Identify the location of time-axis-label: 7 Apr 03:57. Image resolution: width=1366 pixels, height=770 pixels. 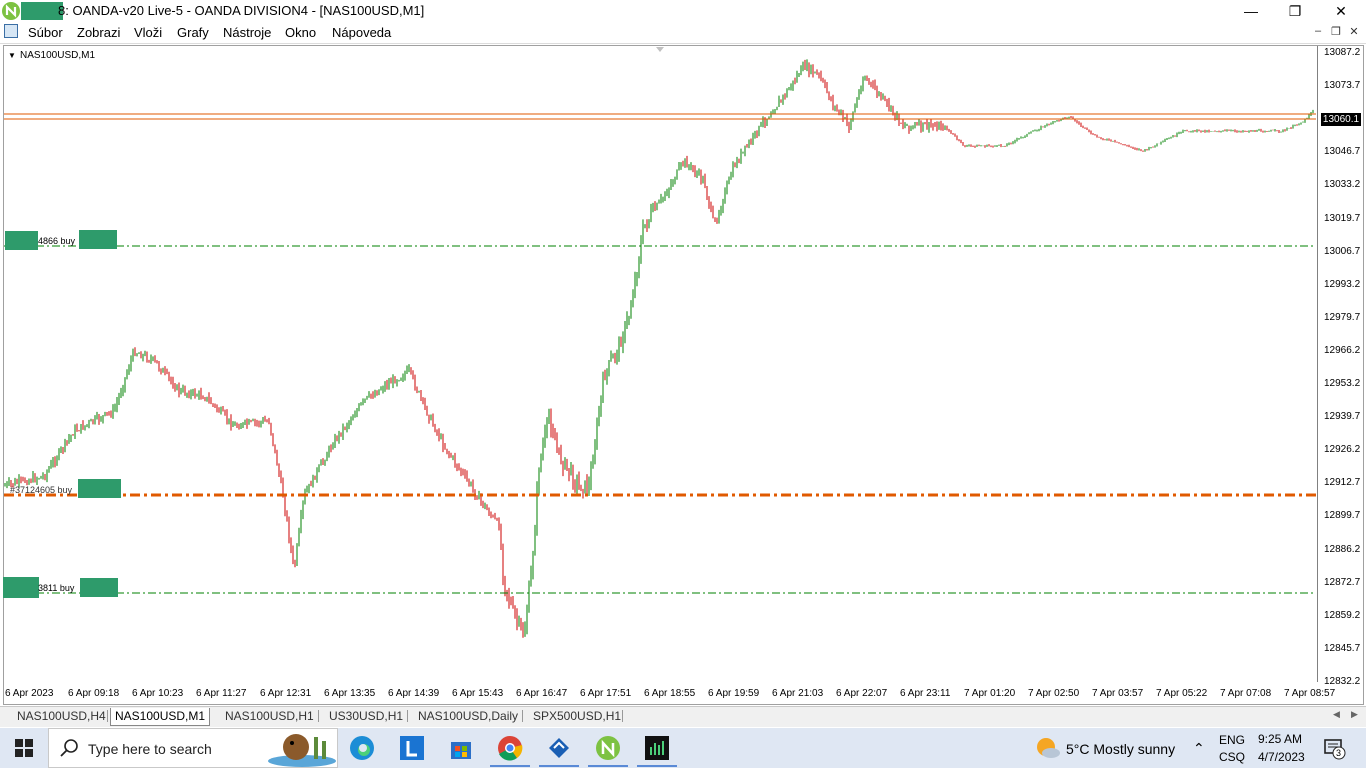
(1118, 693).